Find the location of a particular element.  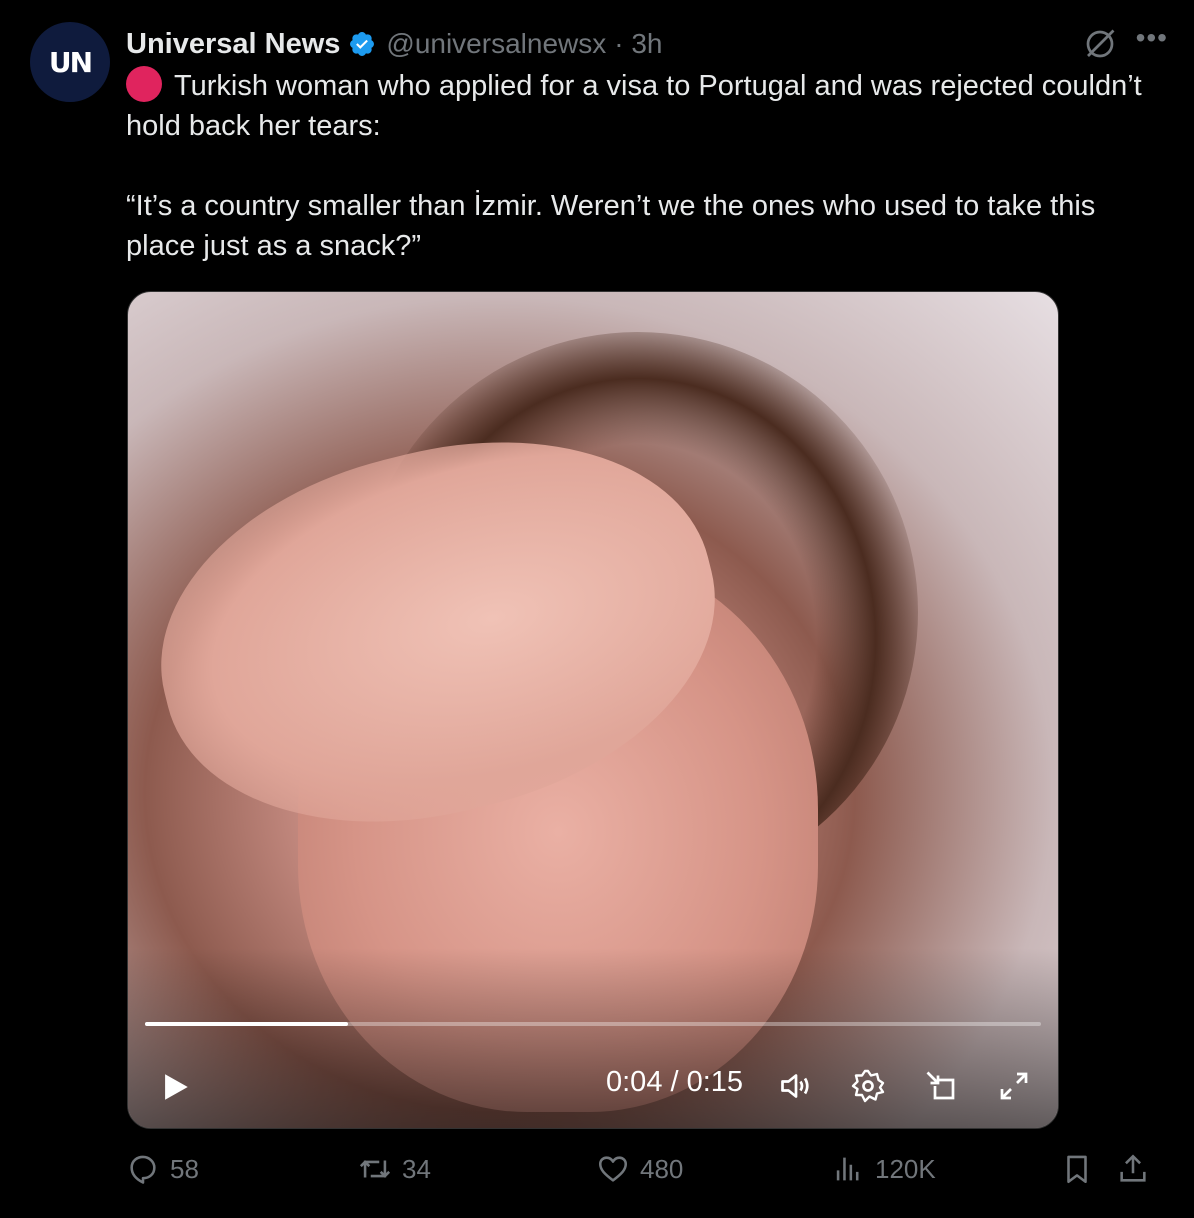

picture-in-picture-icon is located at coordinates (941, 1086).